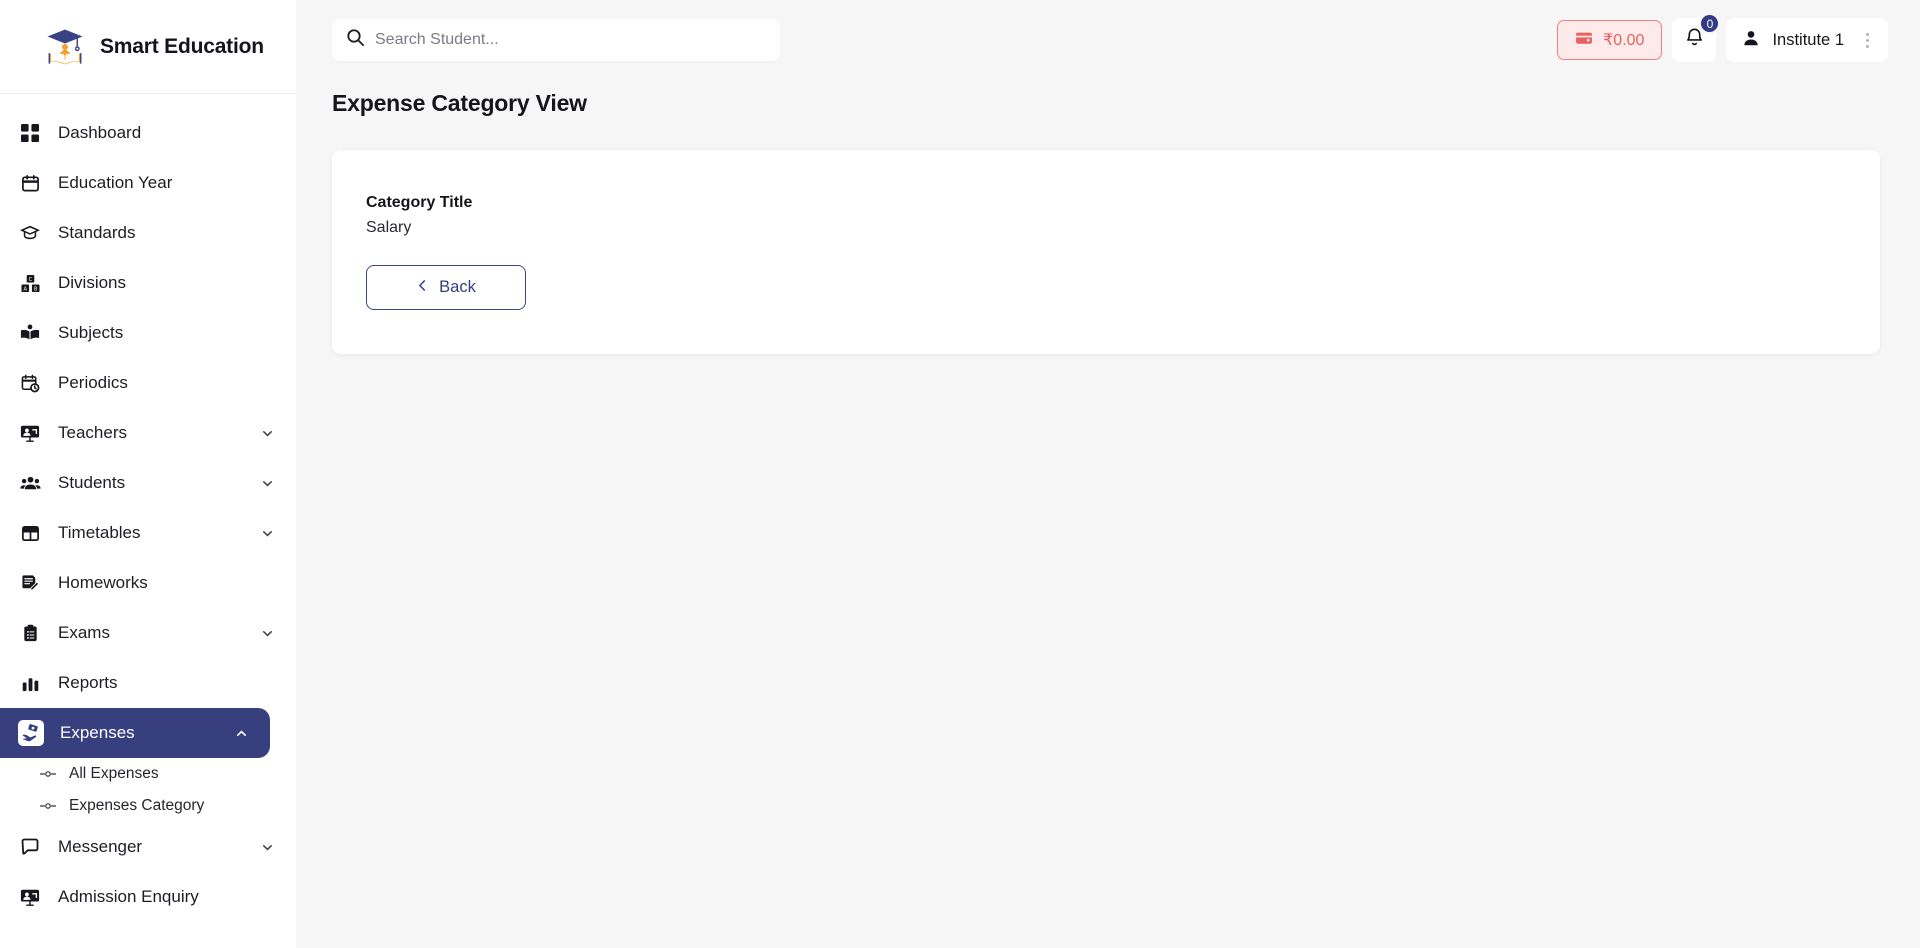 Image resolution: width=1920 pixels, height=948 pixels. Describe the element at coordinates (30, 847) in the screenshot. I see `chat-icon` at that location.